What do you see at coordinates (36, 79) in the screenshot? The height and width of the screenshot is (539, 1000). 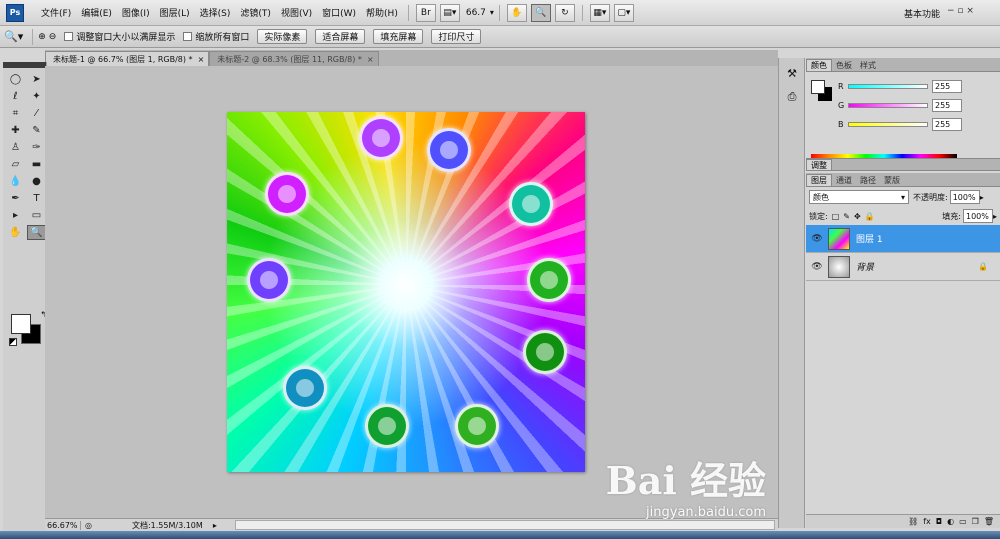 I see `move-tool-icon: ➤` at bounding box center [36, 79].